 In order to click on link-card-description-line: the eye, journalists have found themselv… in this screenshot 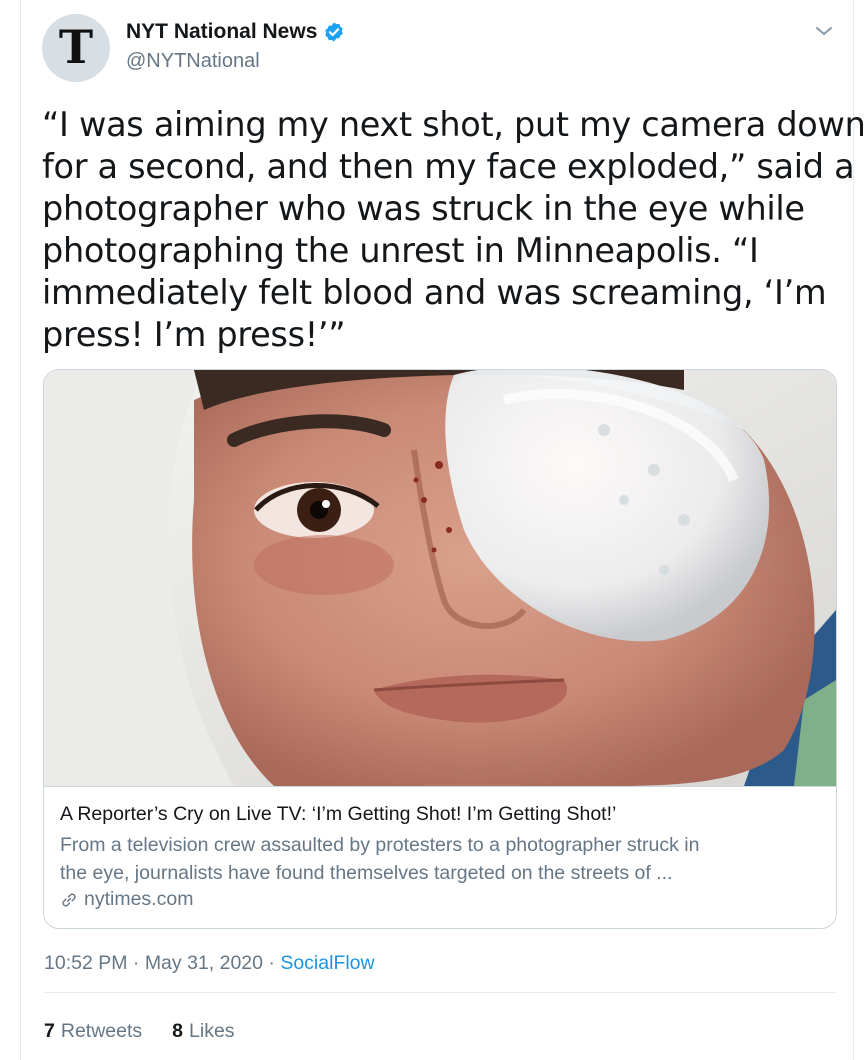, I will do `click(366, 873)`.